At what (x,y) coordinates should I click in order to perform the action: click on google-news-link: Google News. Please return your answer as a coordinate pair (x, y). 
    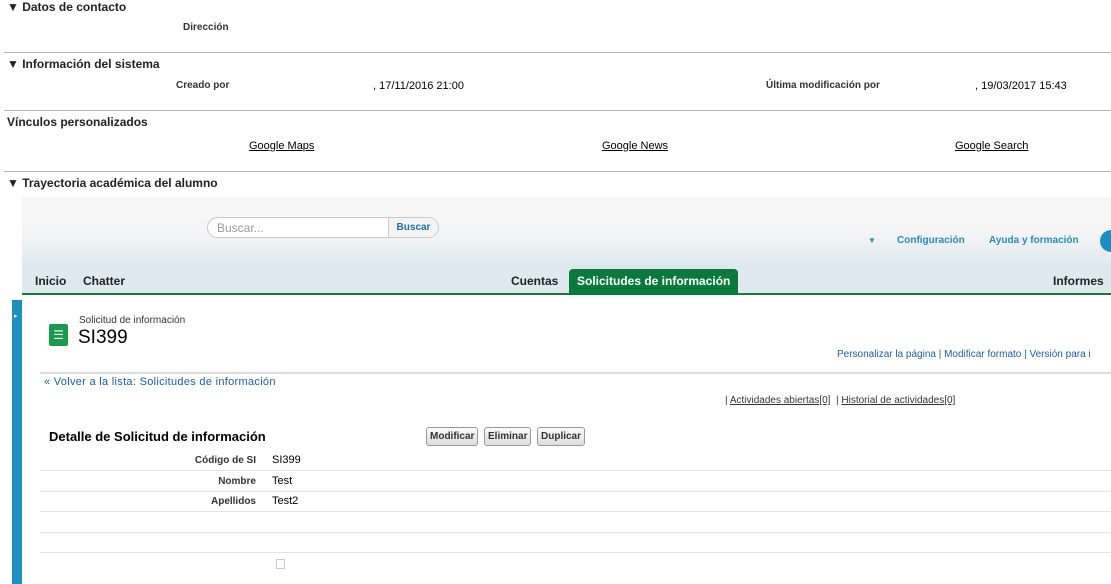
    Looking at the image, I should click on (635, 146).